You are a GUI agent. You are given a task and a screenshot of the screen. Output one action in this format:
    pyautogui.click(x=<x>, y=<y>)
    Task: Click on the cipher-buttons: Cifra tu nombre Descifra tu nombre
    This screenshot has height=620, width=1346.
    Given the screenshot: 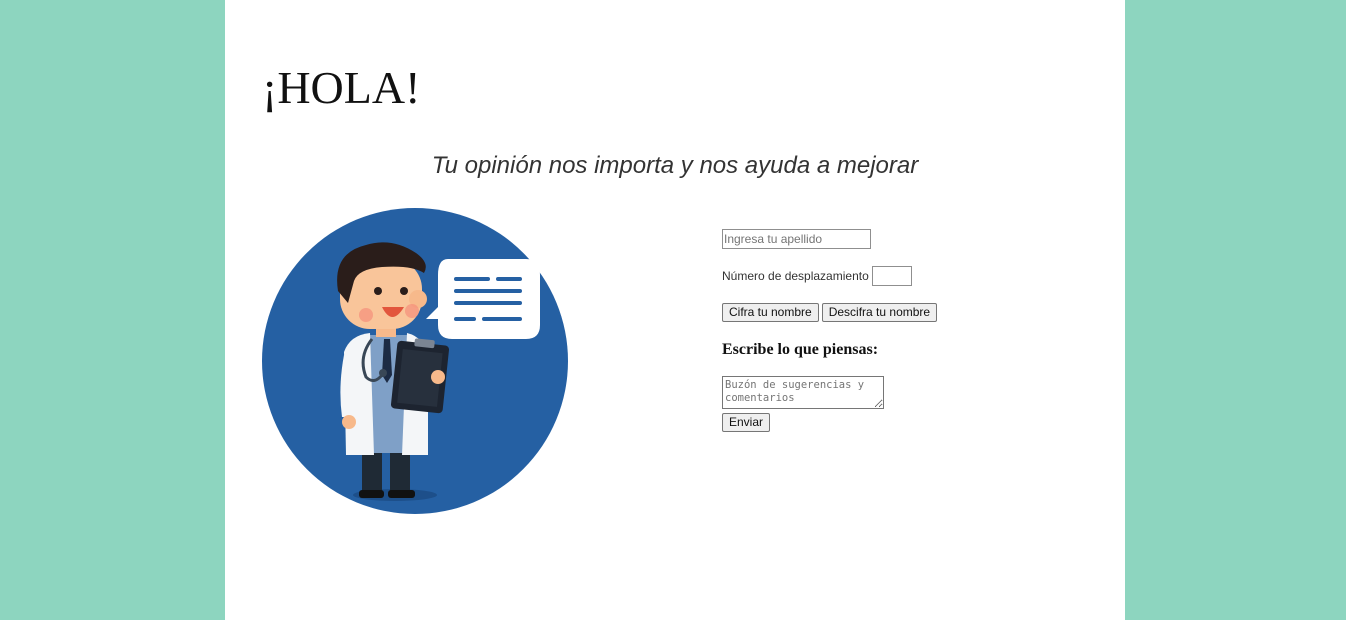 What is the action you would take?
    pyautogui.click(x=882, y=313)
    